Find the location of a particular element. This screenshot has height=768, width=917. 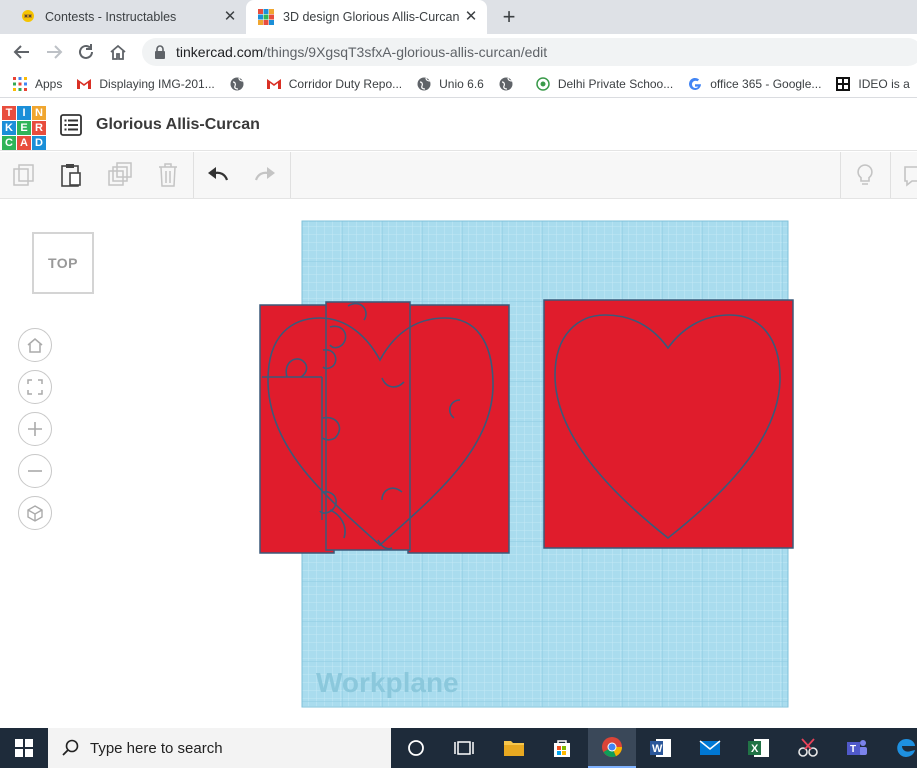

back-arrow-icon is located at coordinates (22, 52).